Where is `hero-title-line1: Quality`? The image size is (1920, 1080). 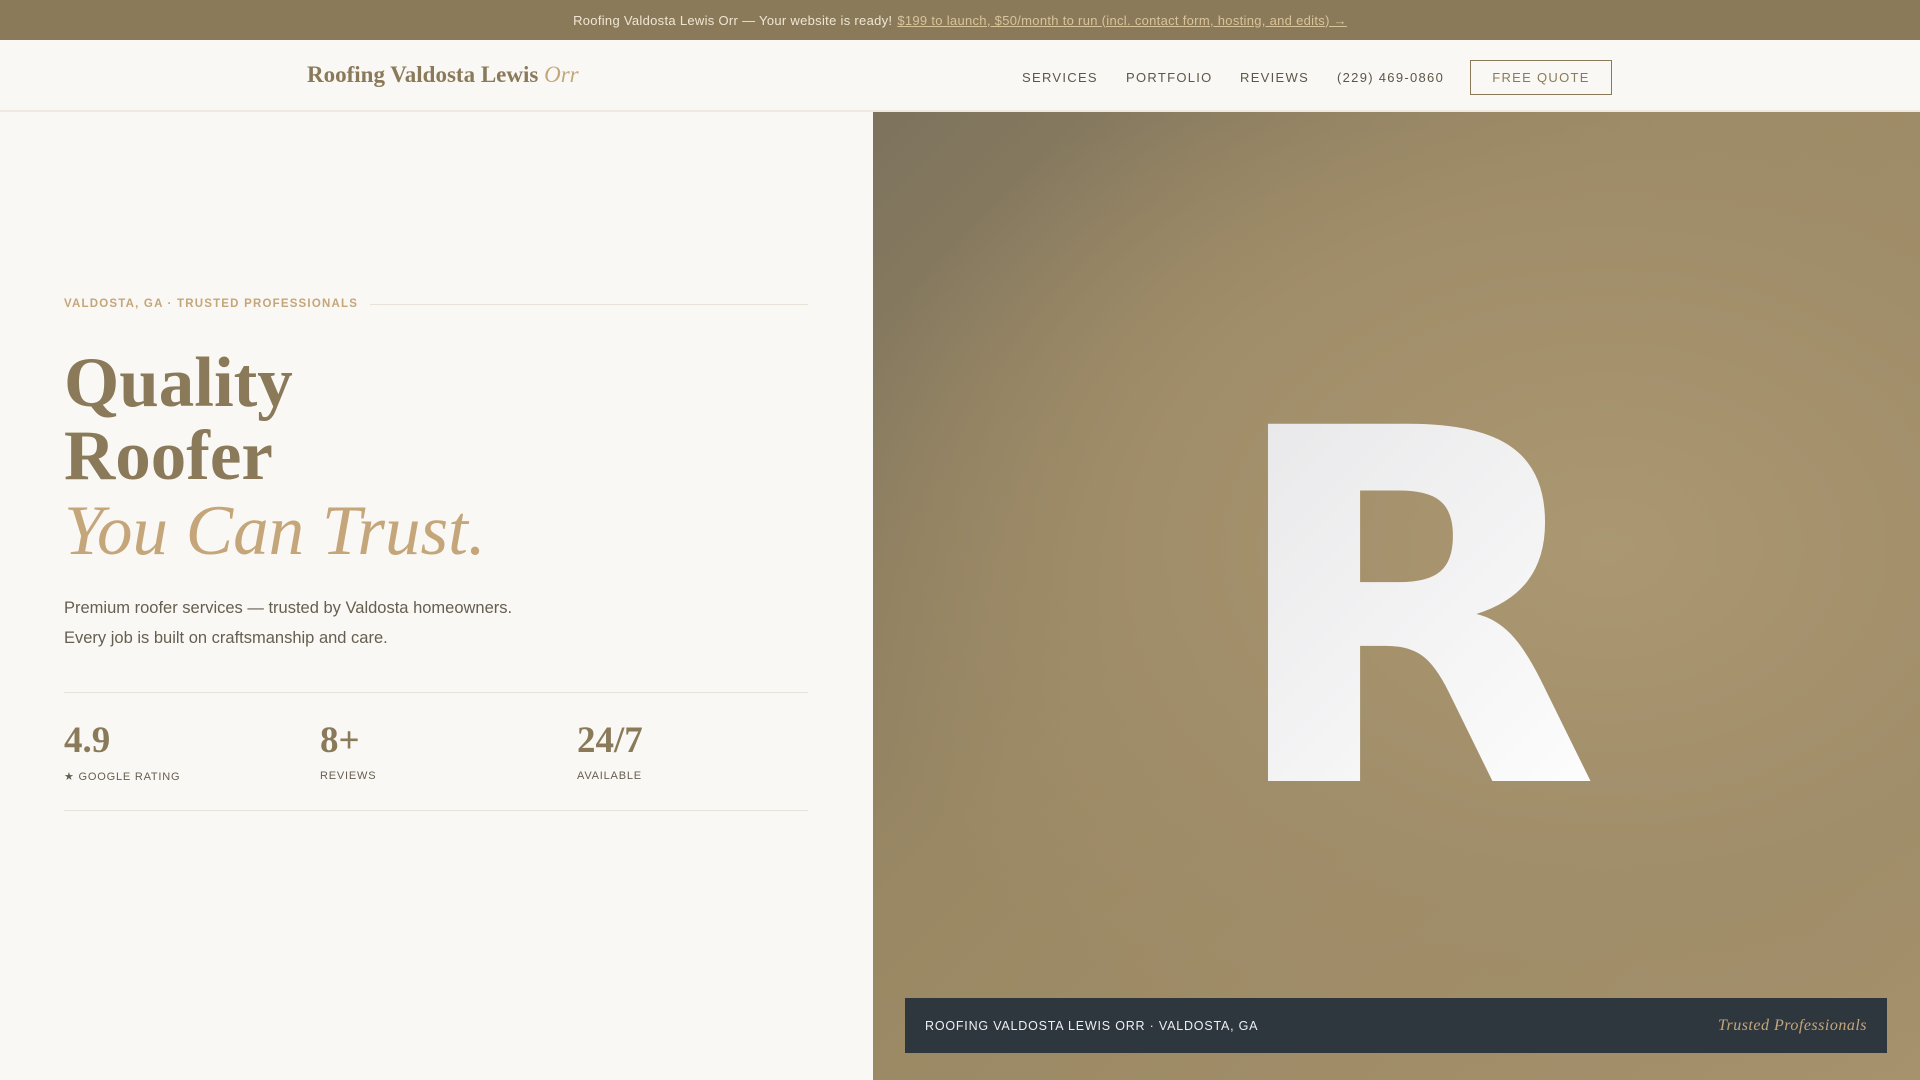
hero-title-line1: Quality is located at coordinates (178, 383).